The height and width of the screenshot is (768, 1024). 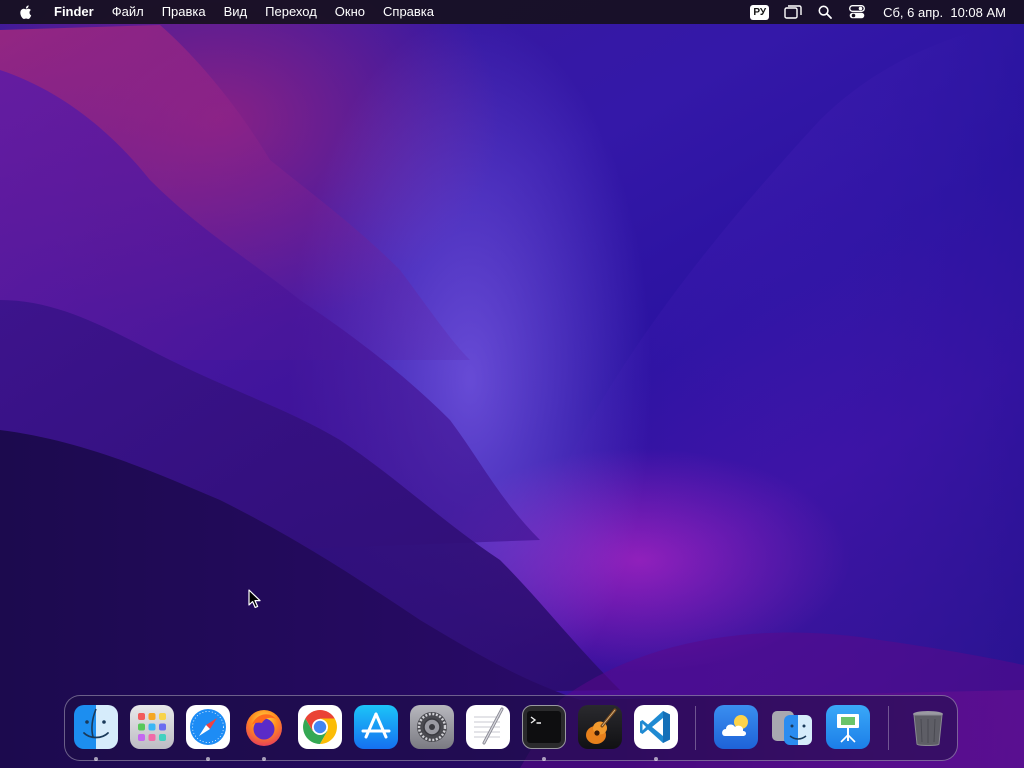 I want to click on trash-icon, so click(x=928, y=727).